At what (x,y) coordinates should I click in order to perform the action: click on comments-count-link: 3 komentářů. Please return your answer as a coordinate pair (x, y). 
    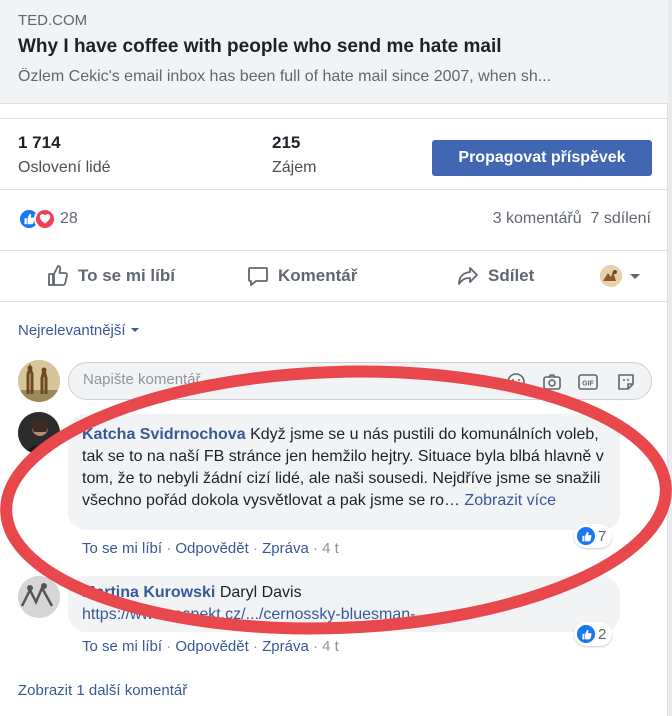
    Looking at the image, I should click on (537, 218).